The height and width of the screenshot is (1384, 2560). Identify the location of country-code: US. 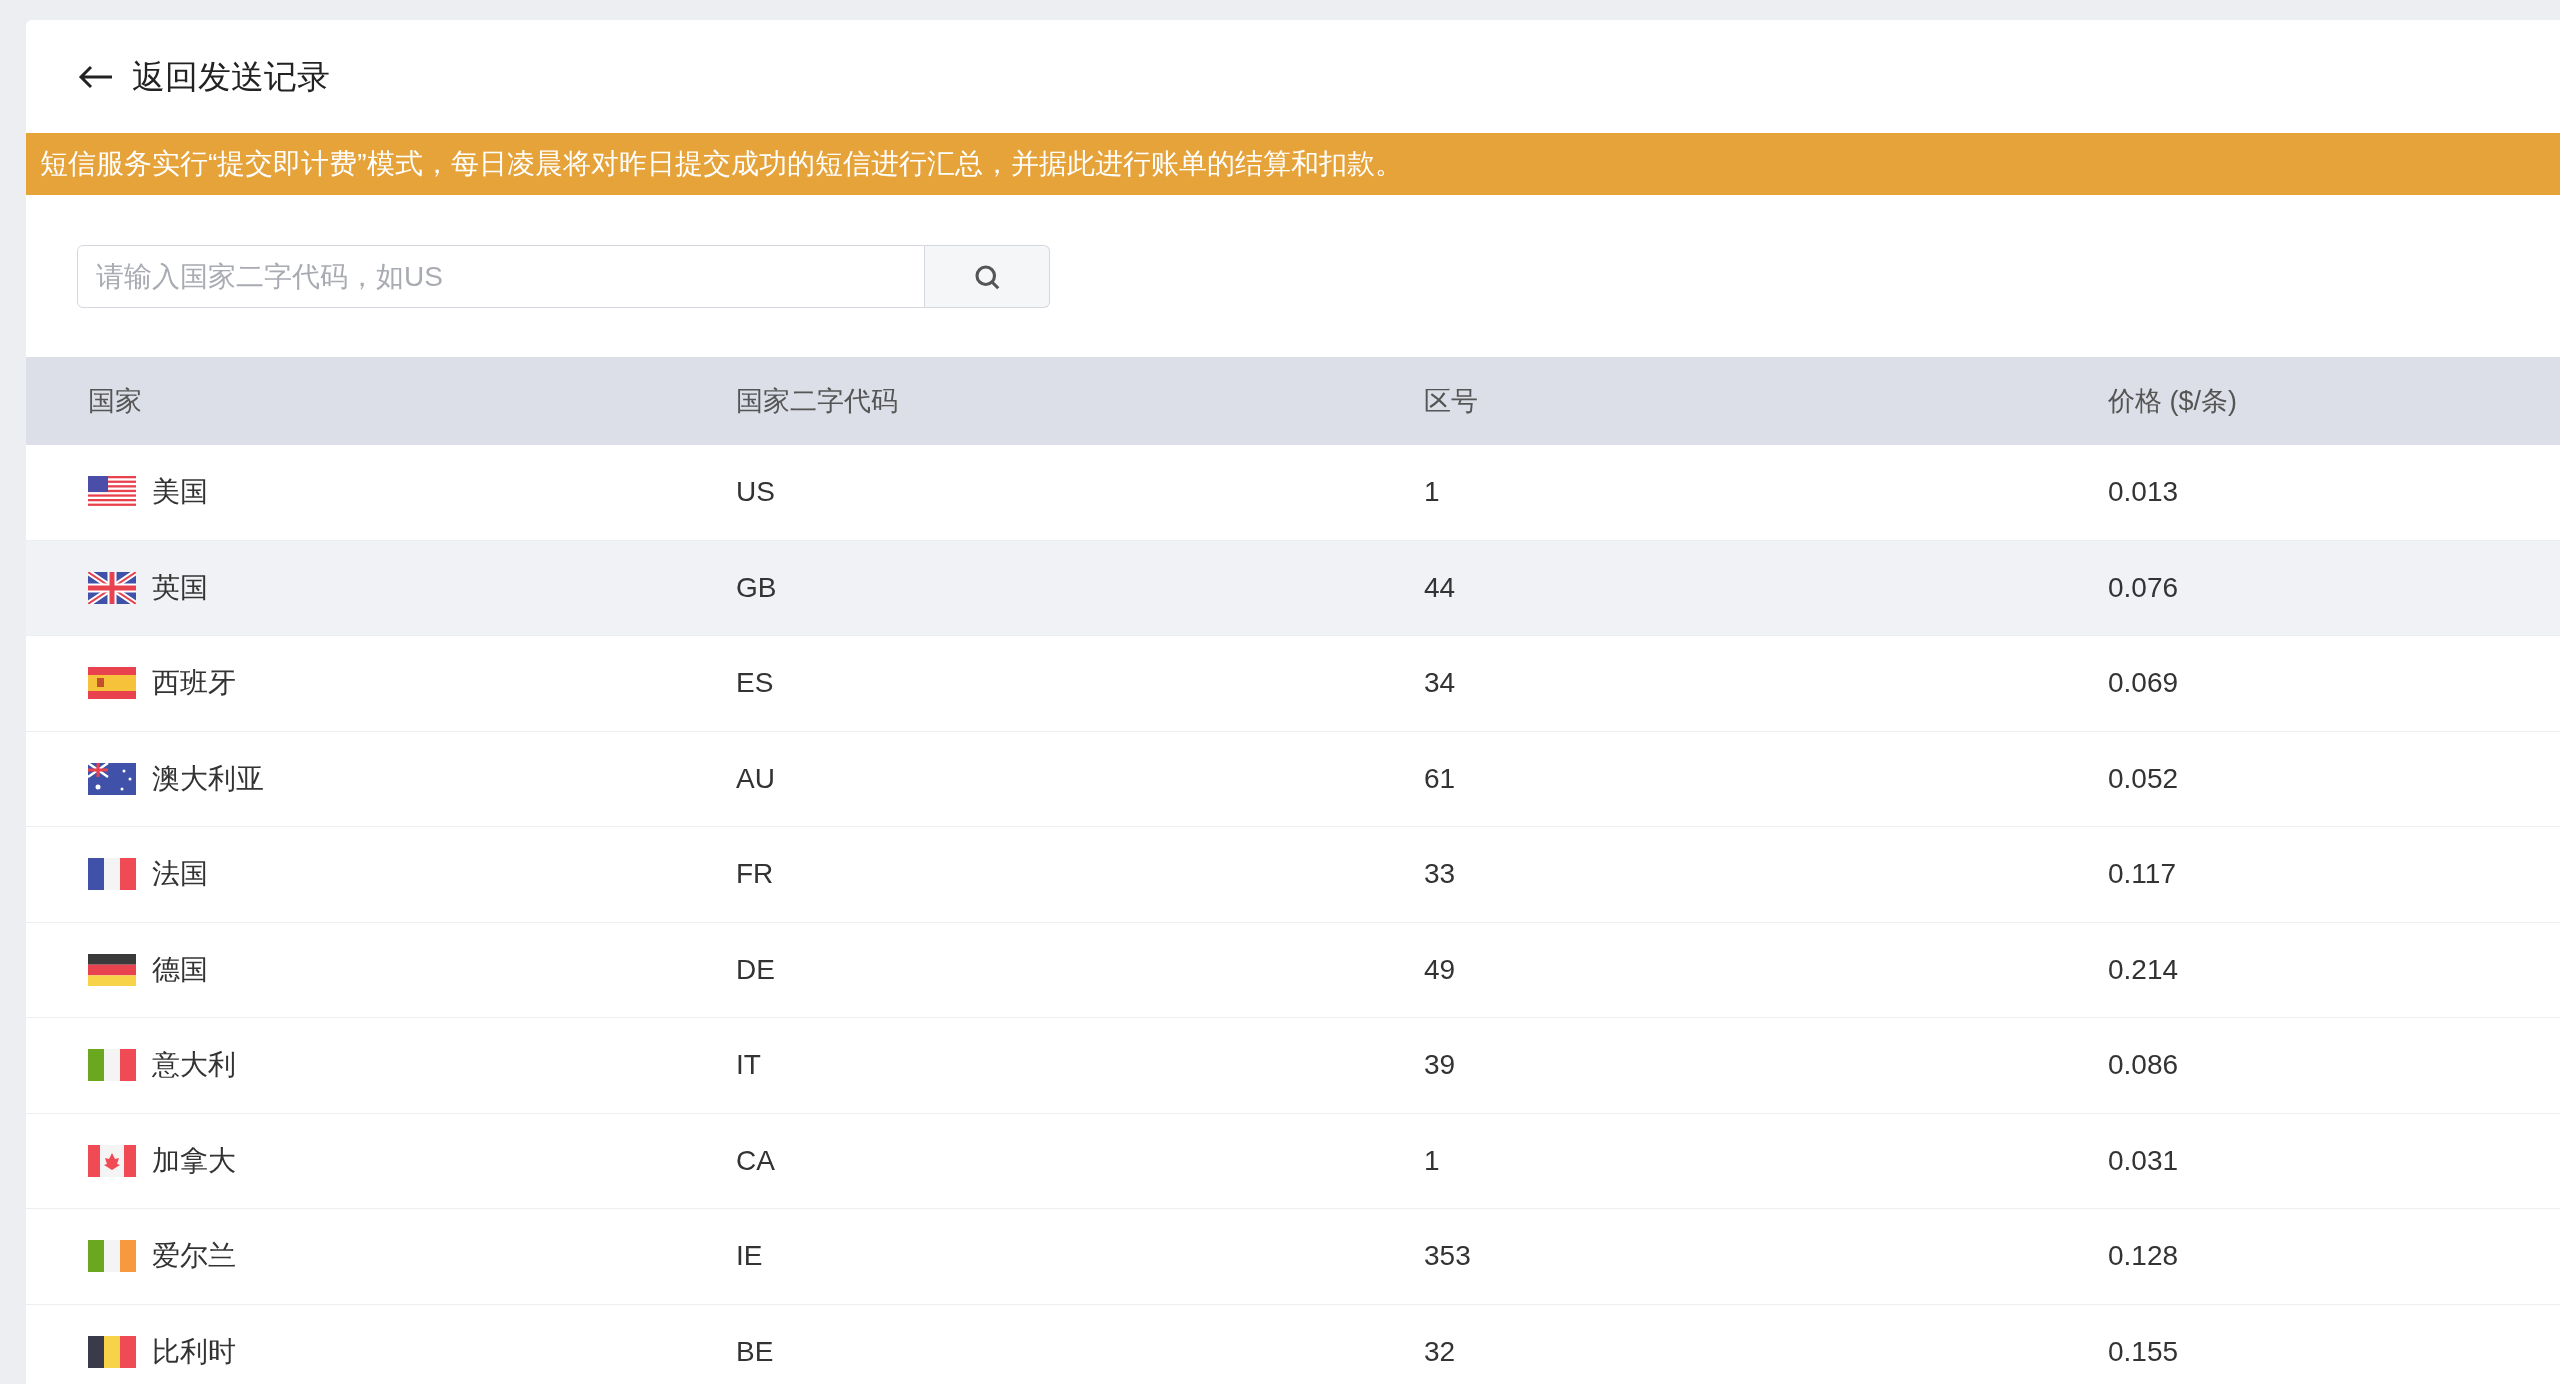
(755, 492).